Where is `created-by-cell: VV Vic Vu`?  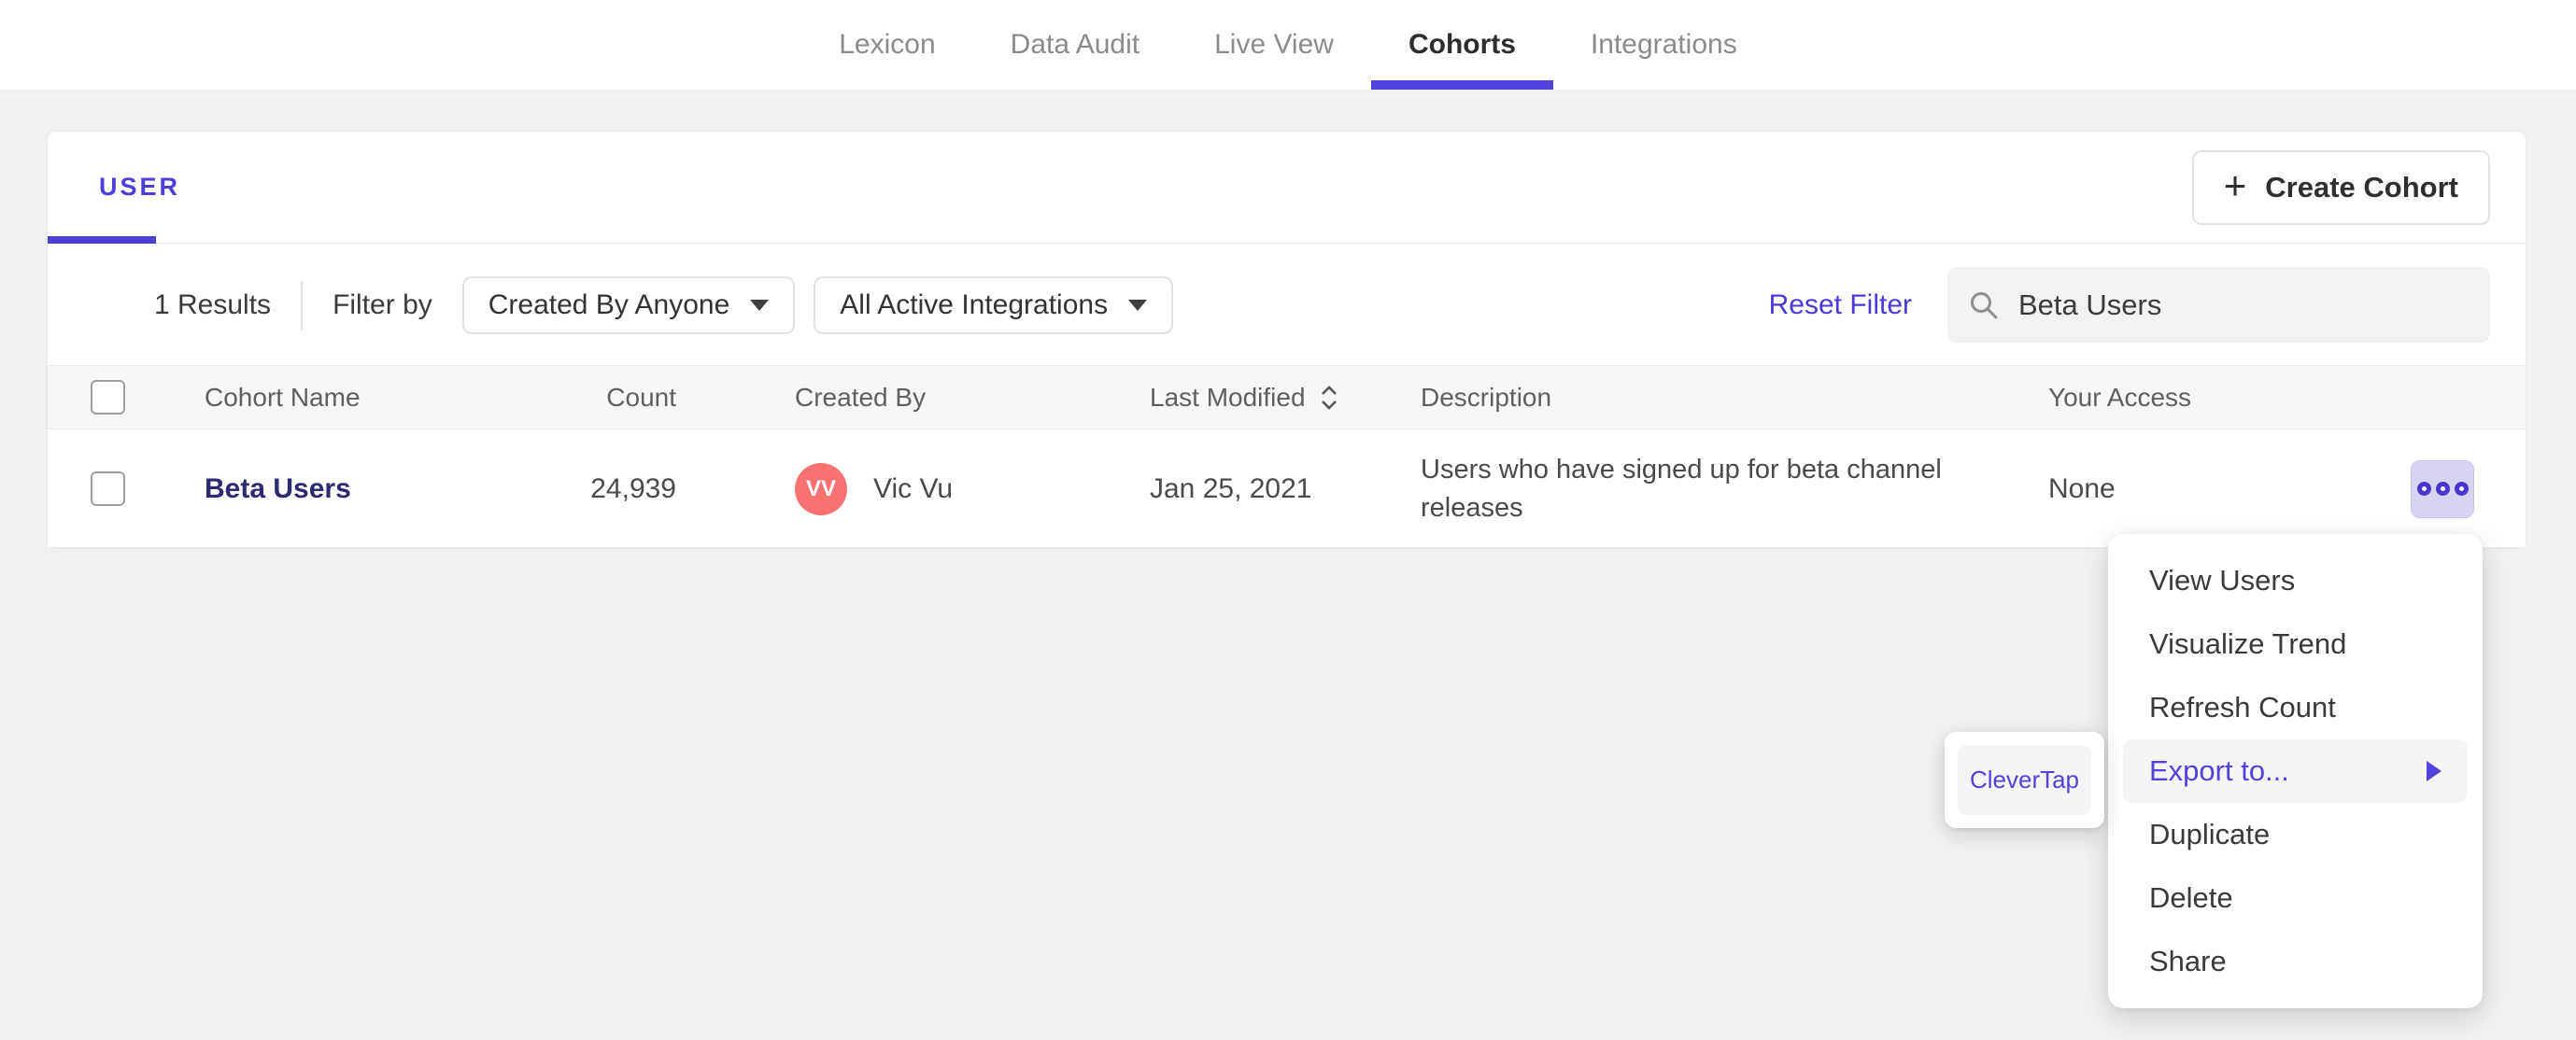
created-by-cell: VV Vic Vu is located at coordinates (874, 488).